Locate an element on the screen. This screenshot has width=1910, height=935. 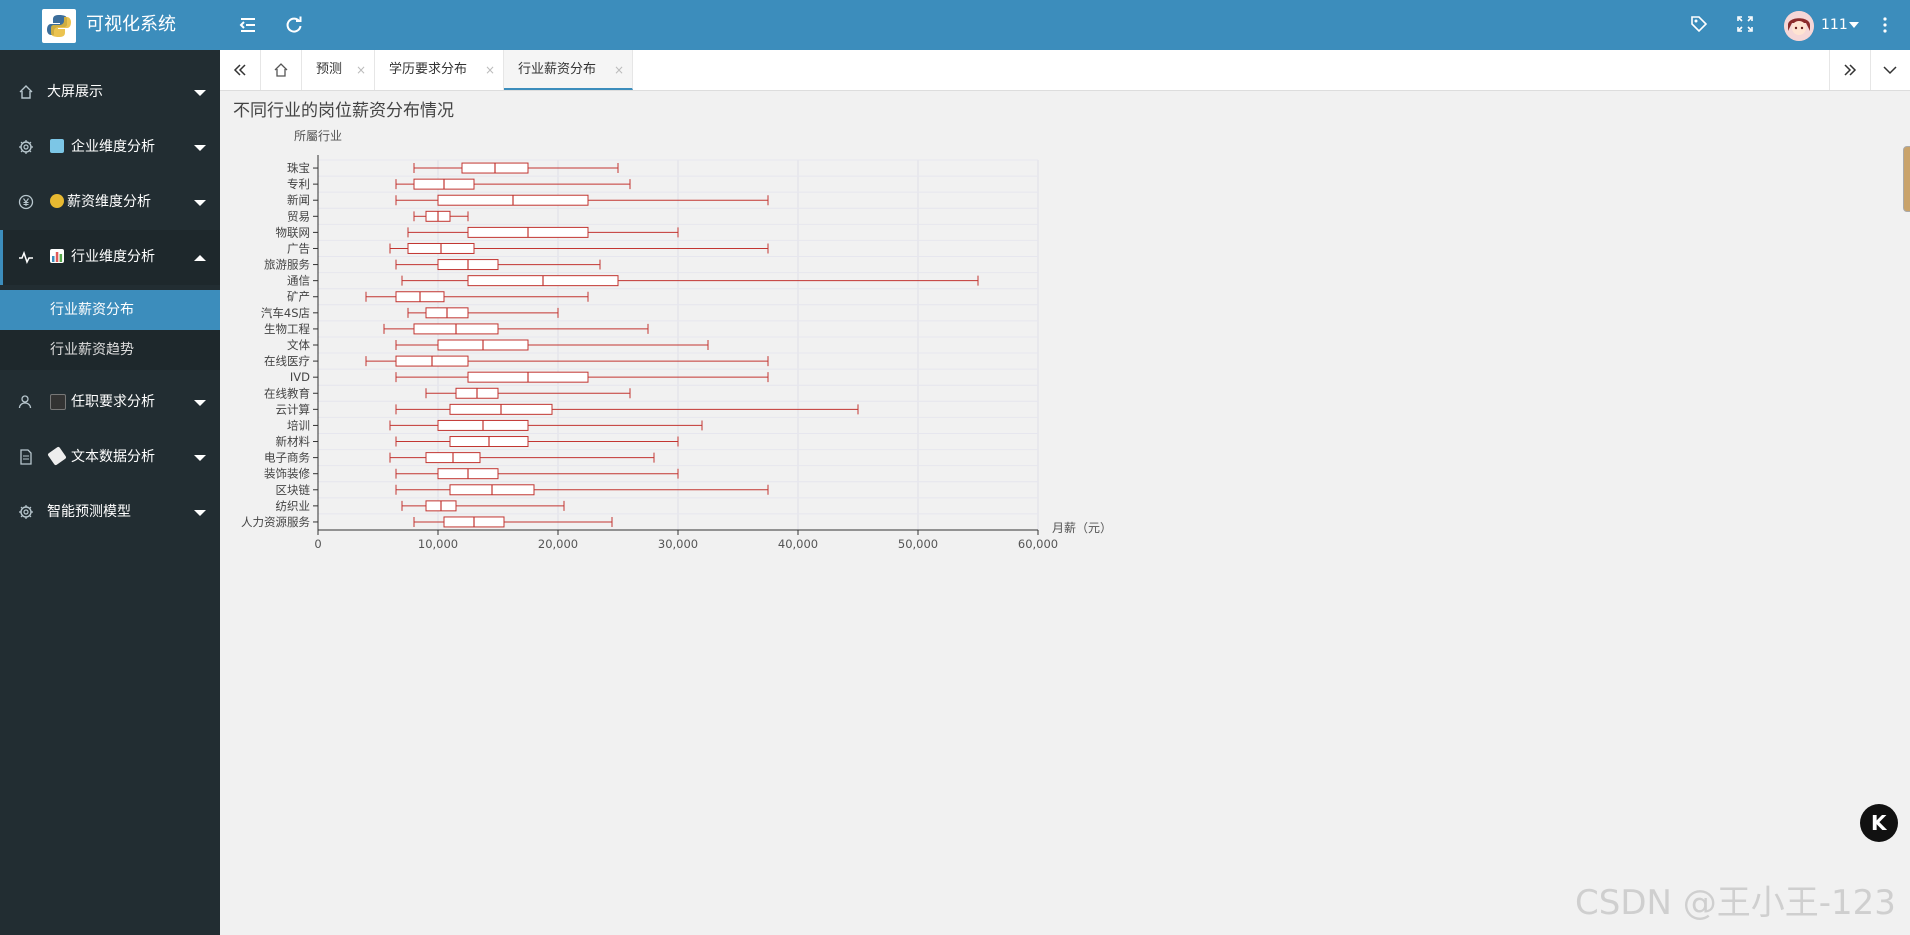
sidebar-item-label: 企业维度分析 is located at coordinates (113, 147).